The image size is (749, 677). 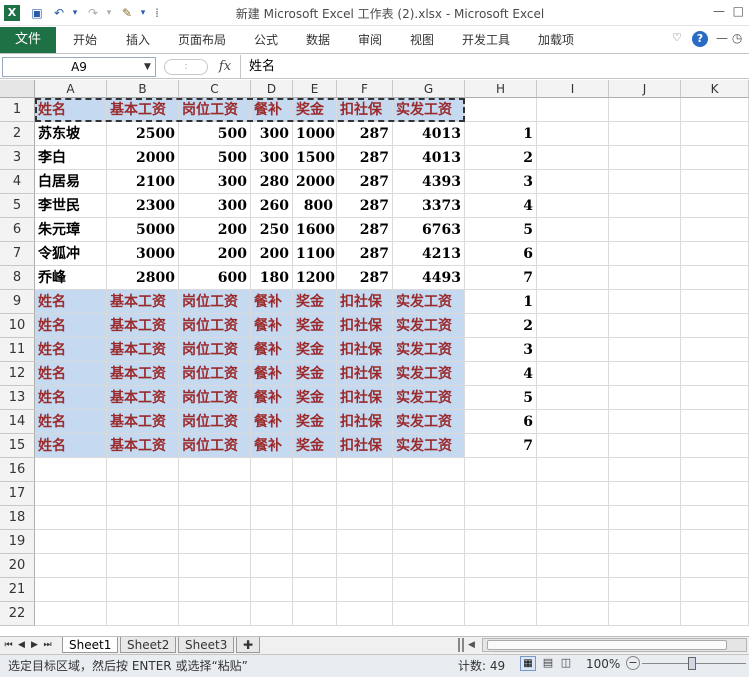 What do you see at coordinates (315, 230) in the screenshot?
I see `value-cell: 1600` at bounding box center [315, 230].